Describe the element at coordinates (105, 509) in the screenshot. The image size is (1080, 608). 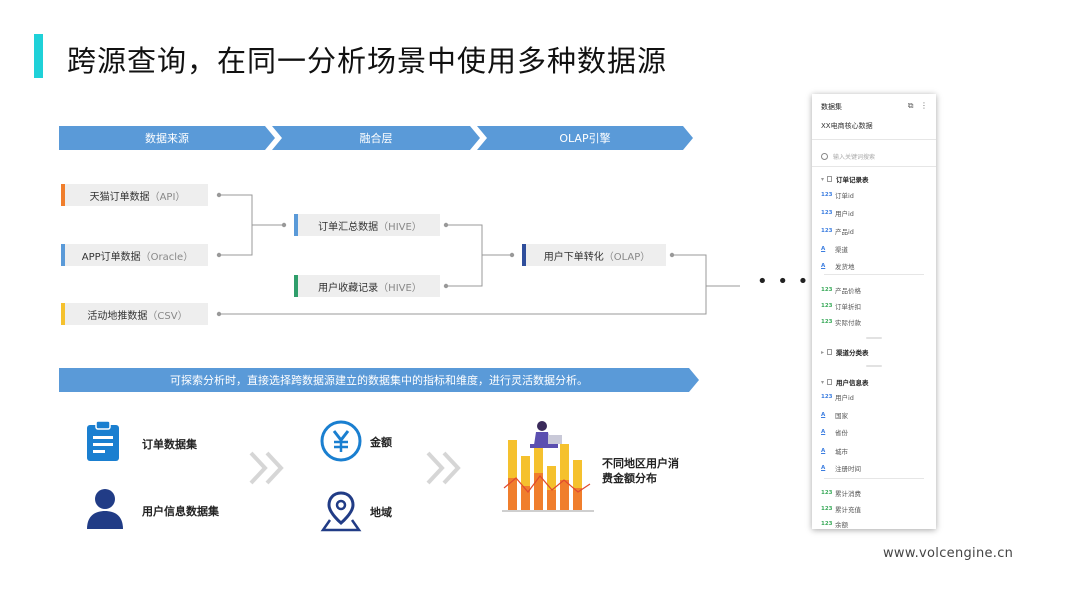
I see `user-icon` at that location.